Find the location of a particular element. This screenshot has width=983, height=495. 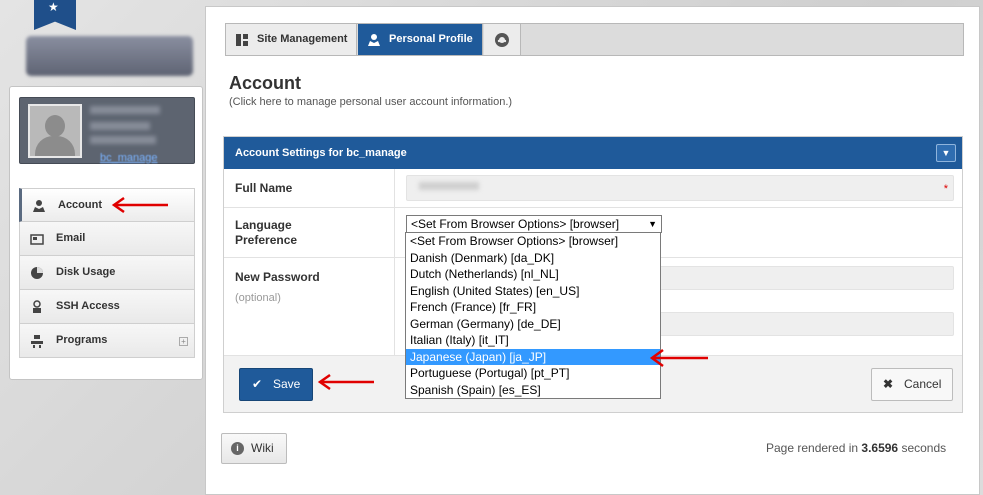

wiki-button: i Wiki is located at coordinates (254, 448).